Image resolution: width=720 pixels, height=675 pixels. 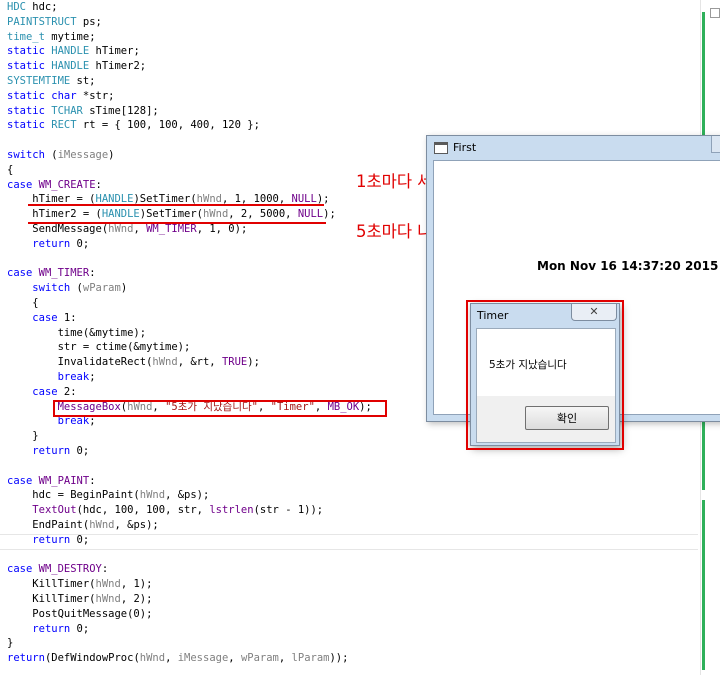 I want to click on time-text: Mon Nov 16 14:37:20 2015 l ¢, so click(x=628, y=266).